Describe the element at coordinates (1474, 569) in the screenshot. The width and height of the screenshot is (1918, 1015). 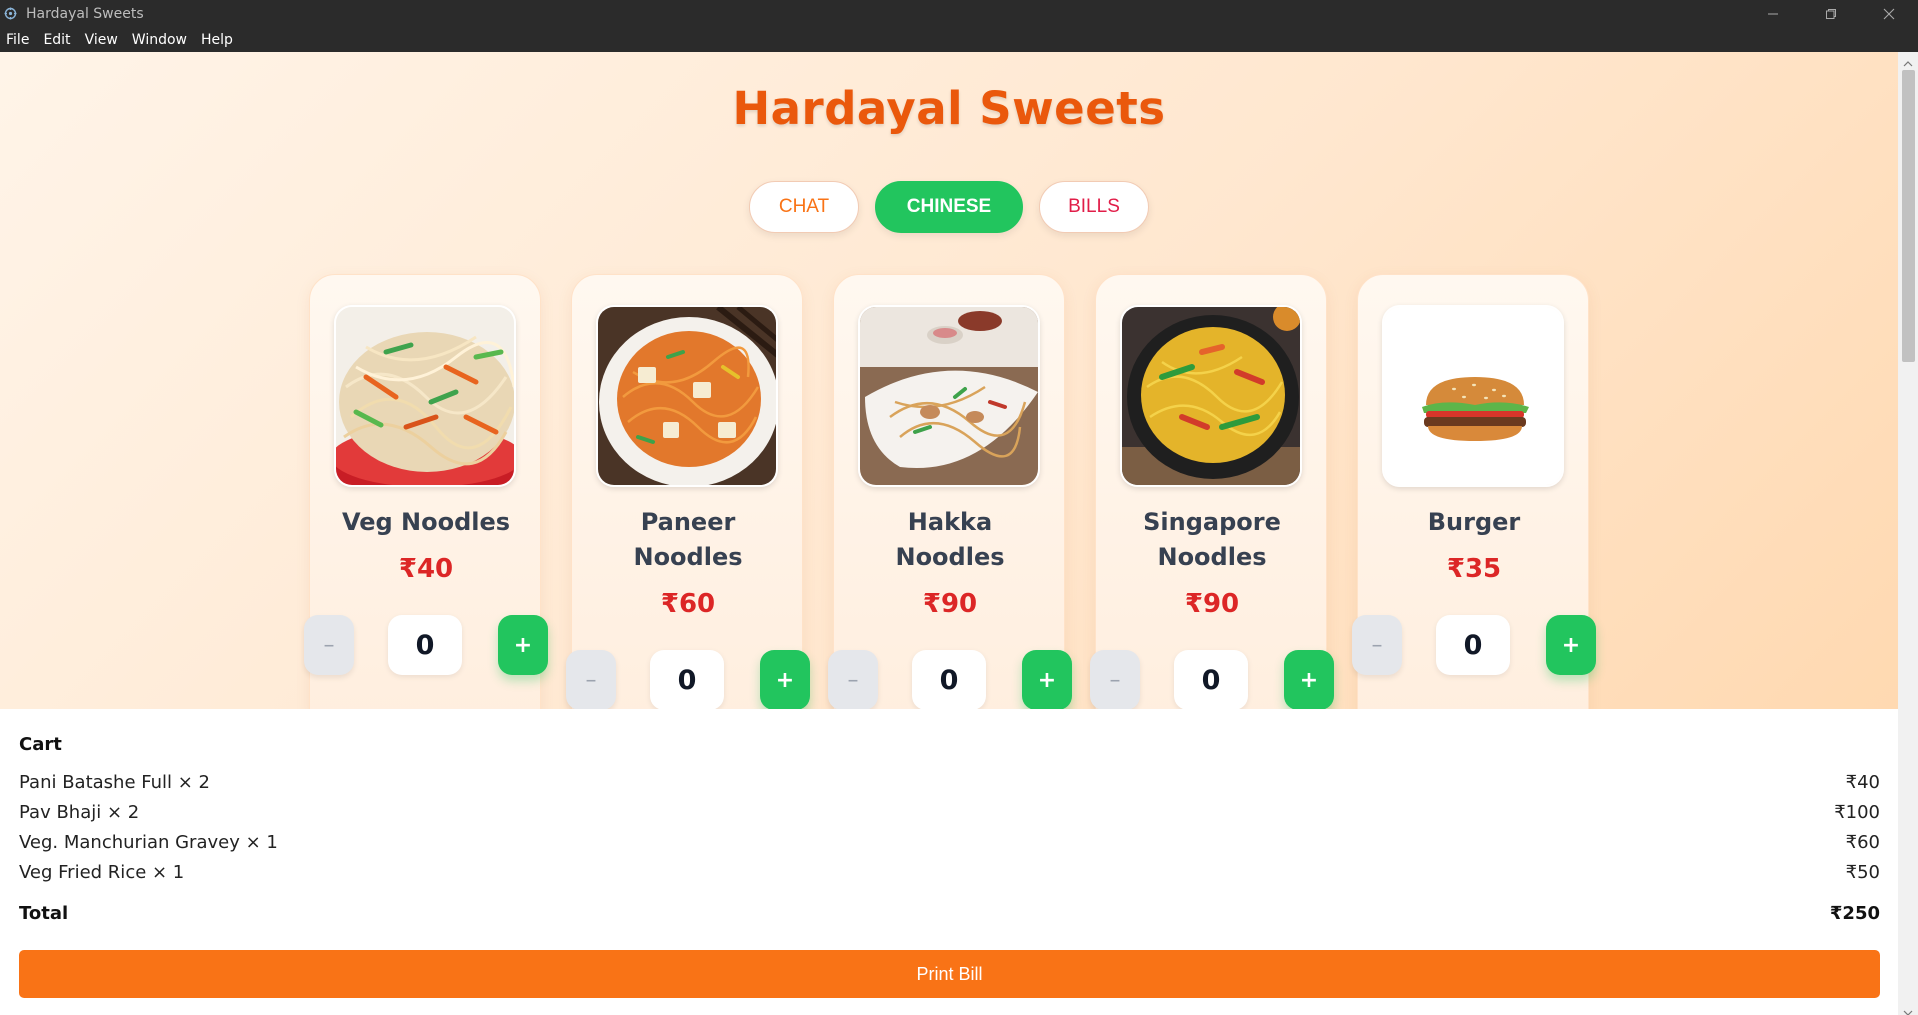
I see `product-price: ₹35` at that location.